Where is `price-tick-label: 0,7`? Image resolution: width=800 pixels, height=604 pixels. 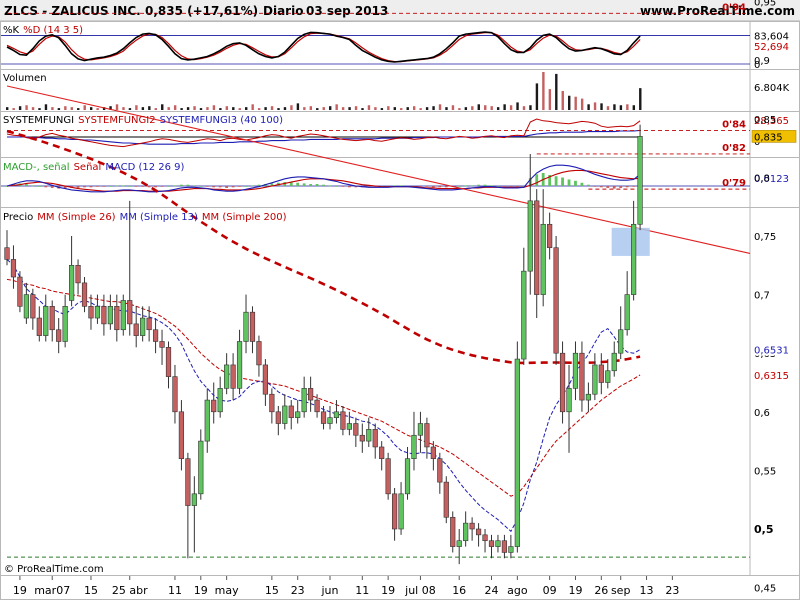
price-tick-label: 0,7 is located at coordinates (762, 296).